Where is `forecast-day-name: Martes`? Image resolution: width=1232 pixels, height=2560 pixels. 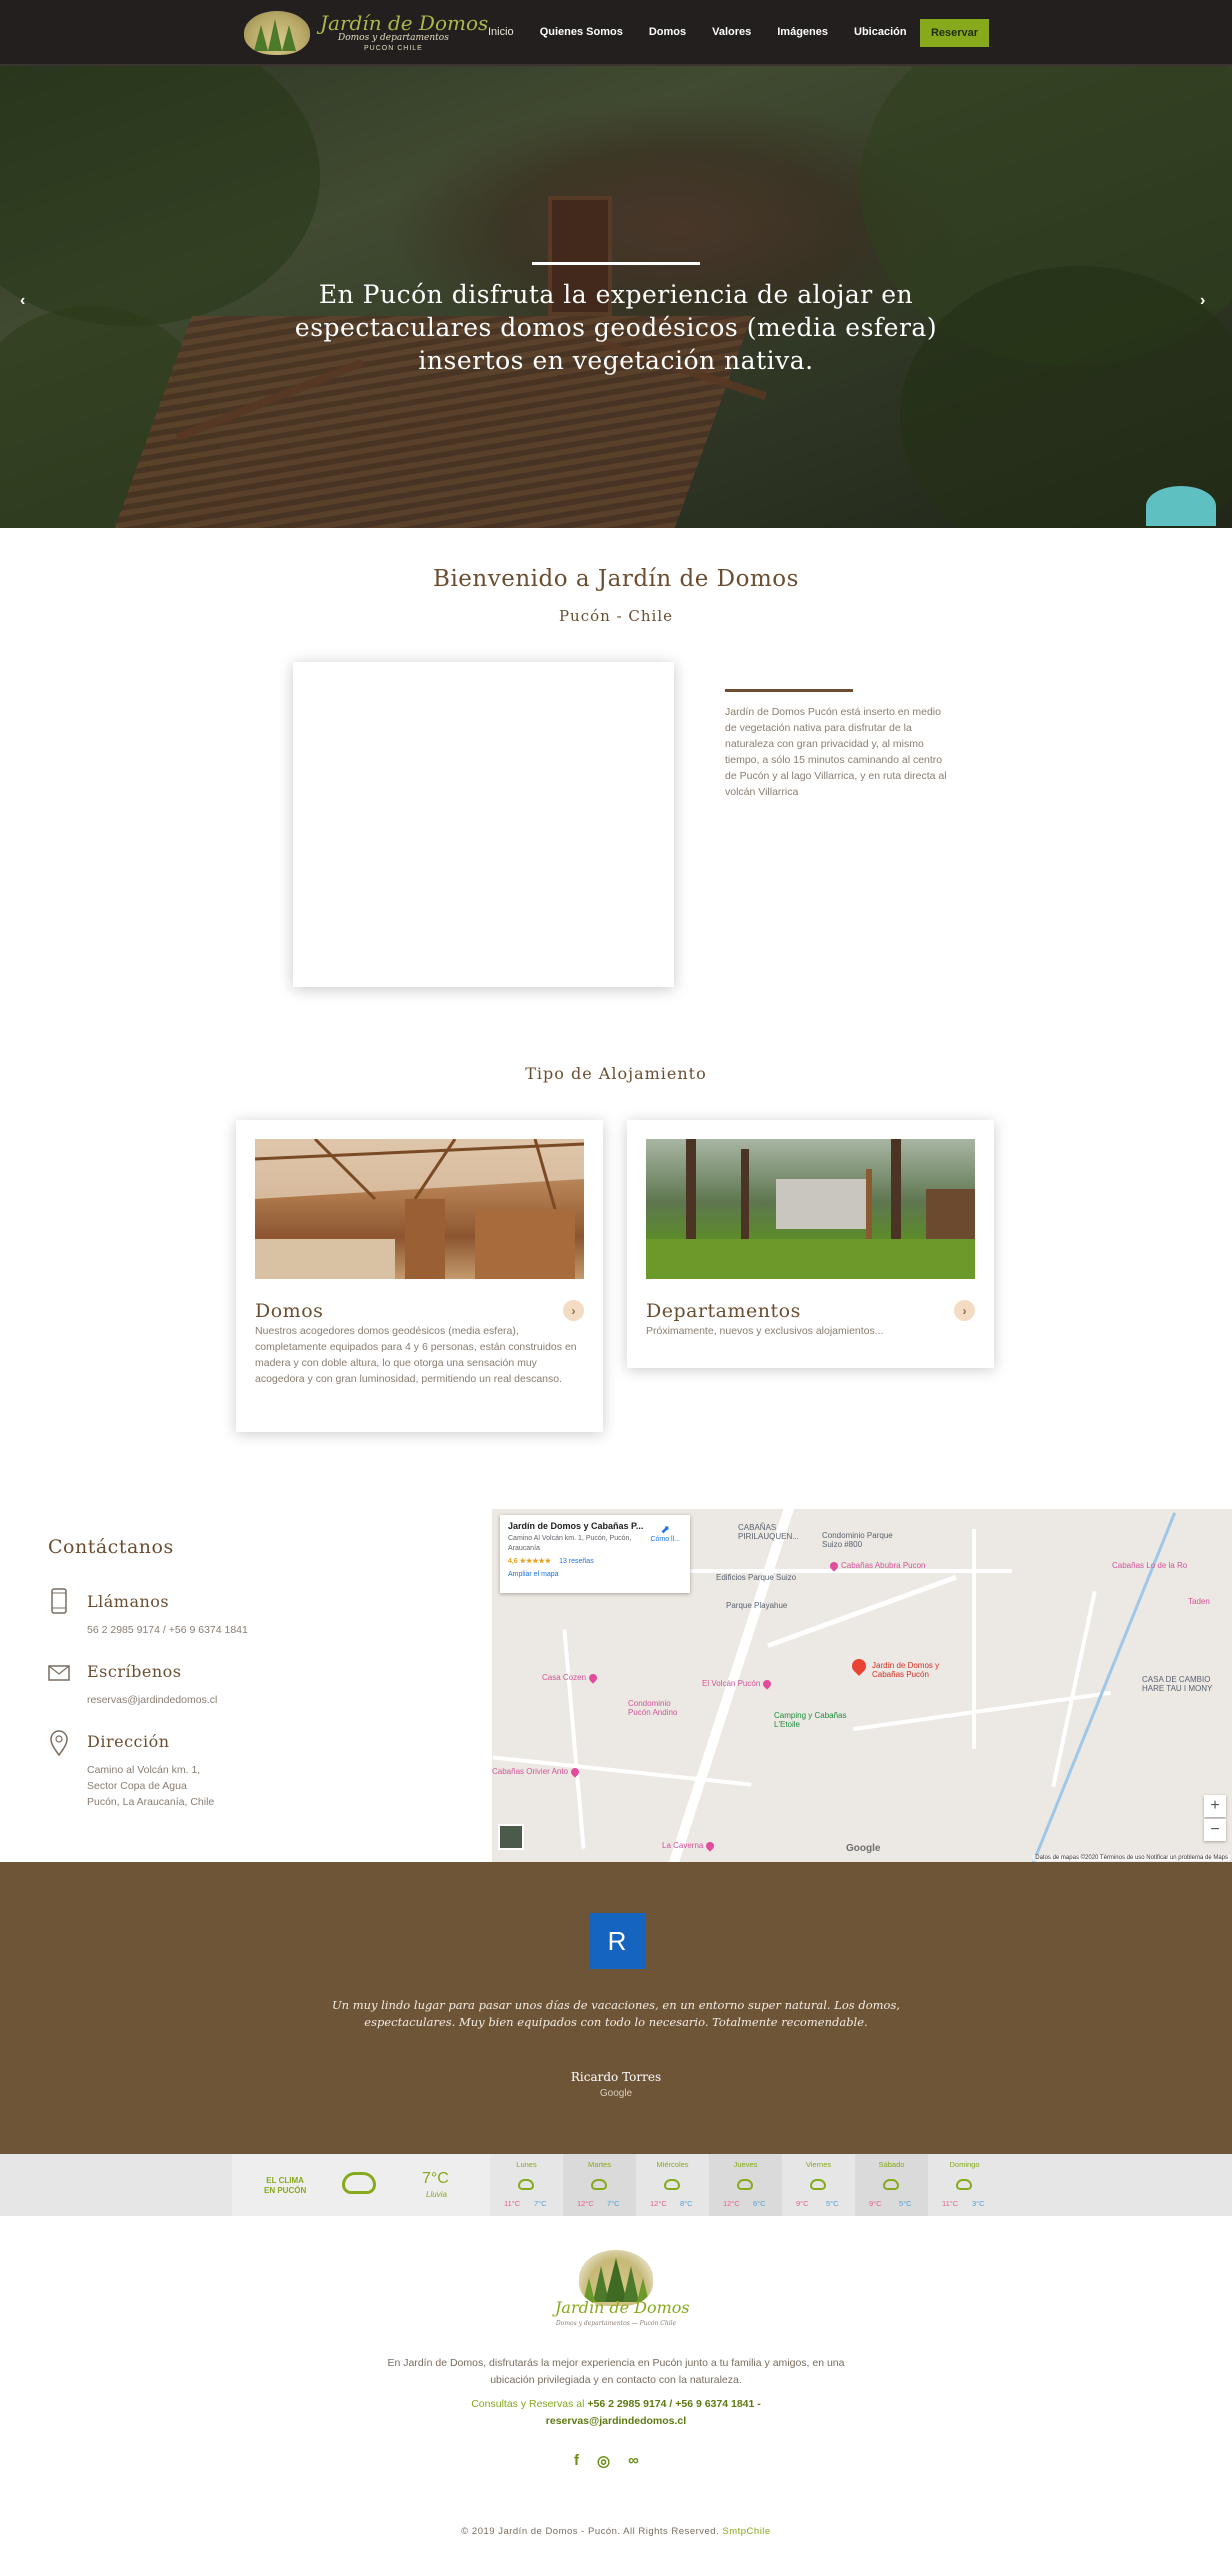 forecast-day-name: Martes is located at coordinates (599, 2164).